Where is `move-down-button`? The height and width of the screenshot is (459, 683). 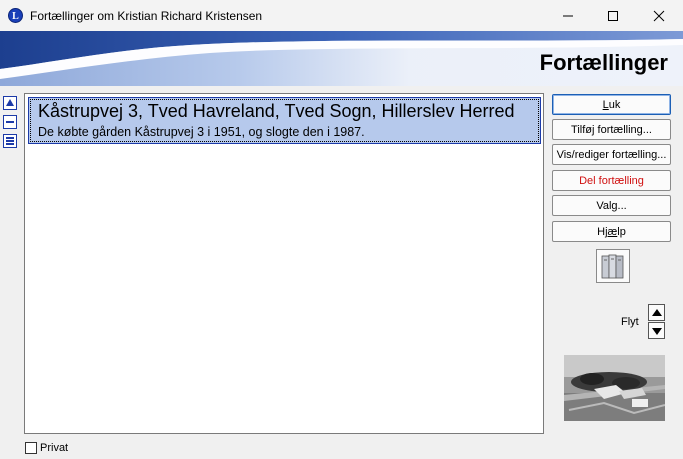
move-down-button is located at coordinates (656, 330).